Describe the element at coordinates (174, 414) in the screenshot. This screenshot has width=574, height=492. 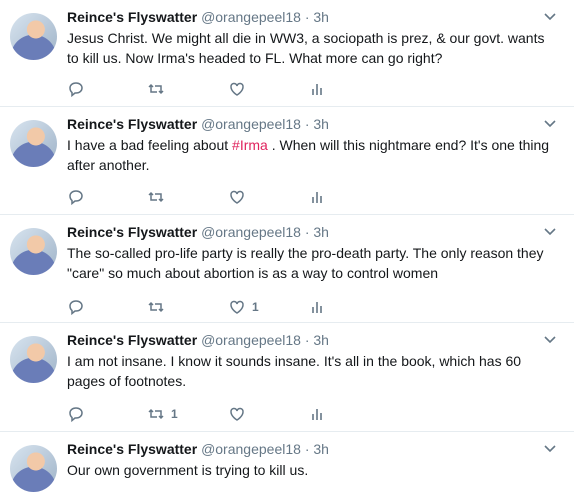
I see `retweet-count: 1` at that location.